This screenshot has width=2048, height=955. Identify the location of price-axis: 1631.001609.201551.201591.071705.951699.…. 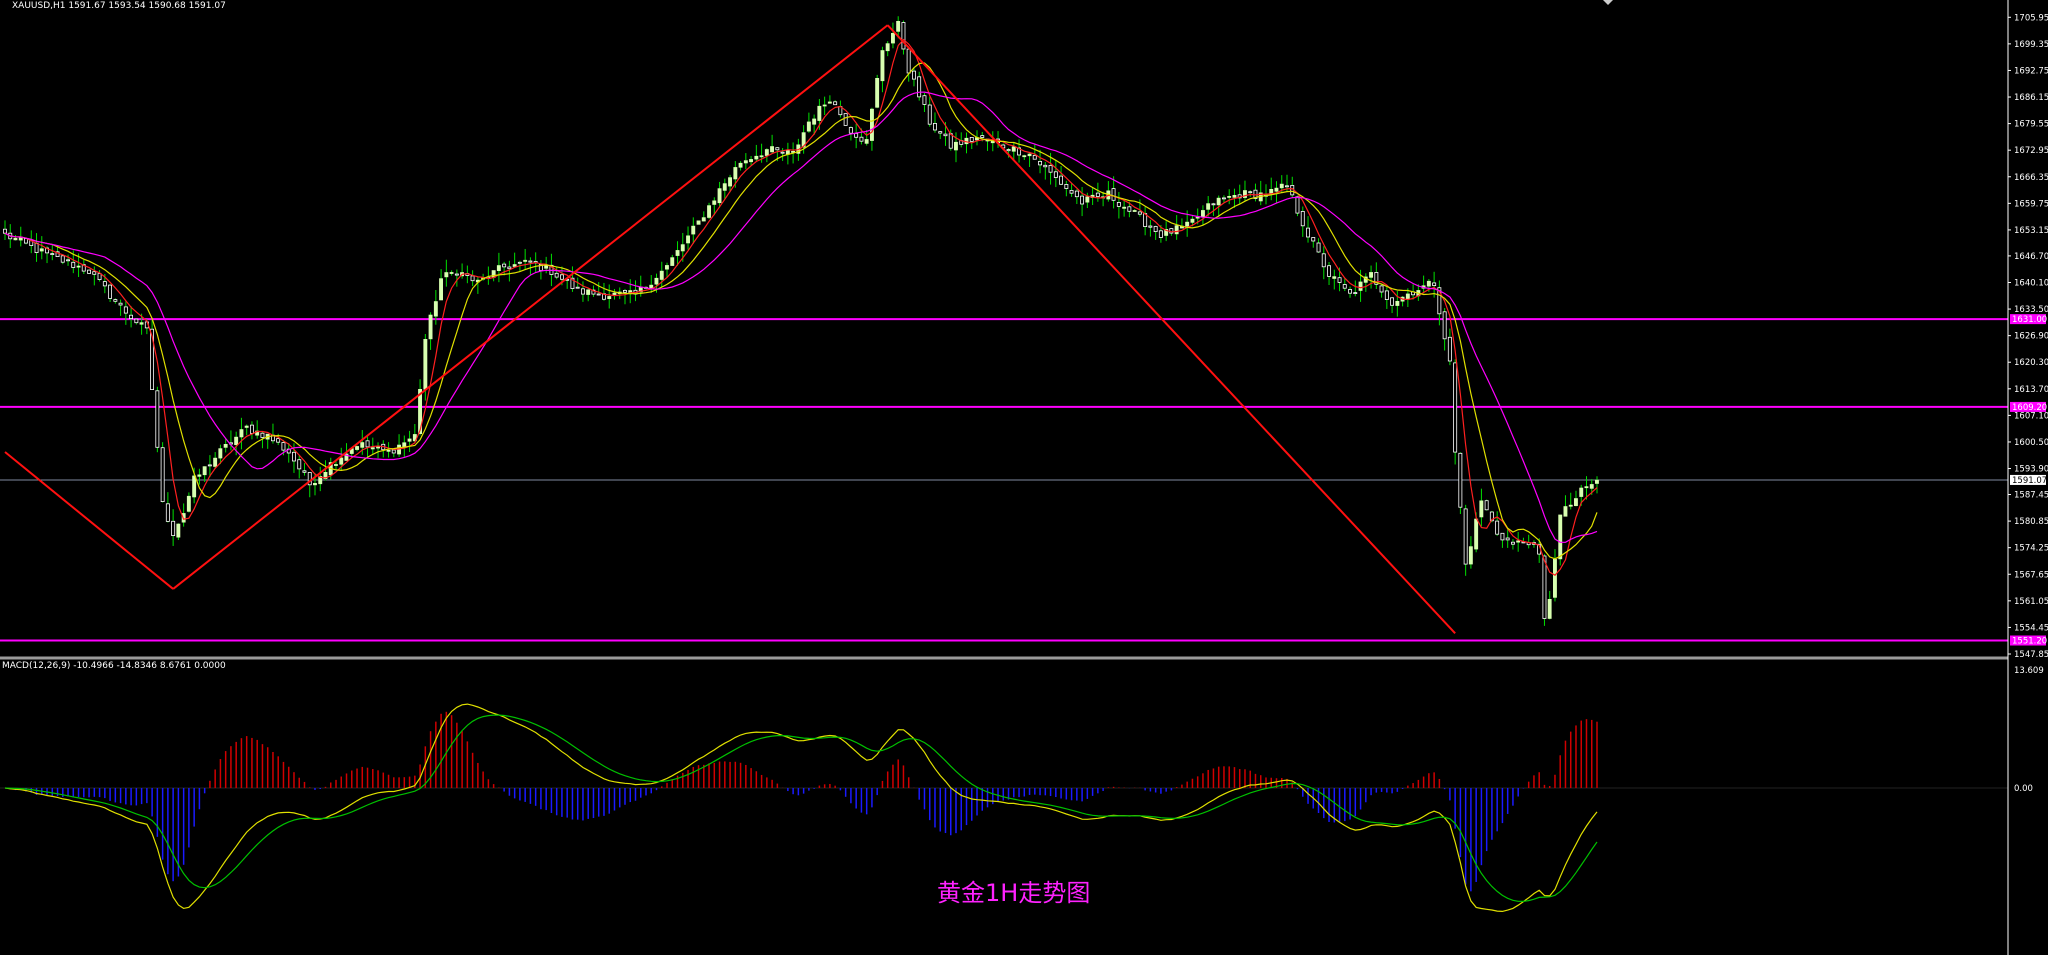
(2027, 477).